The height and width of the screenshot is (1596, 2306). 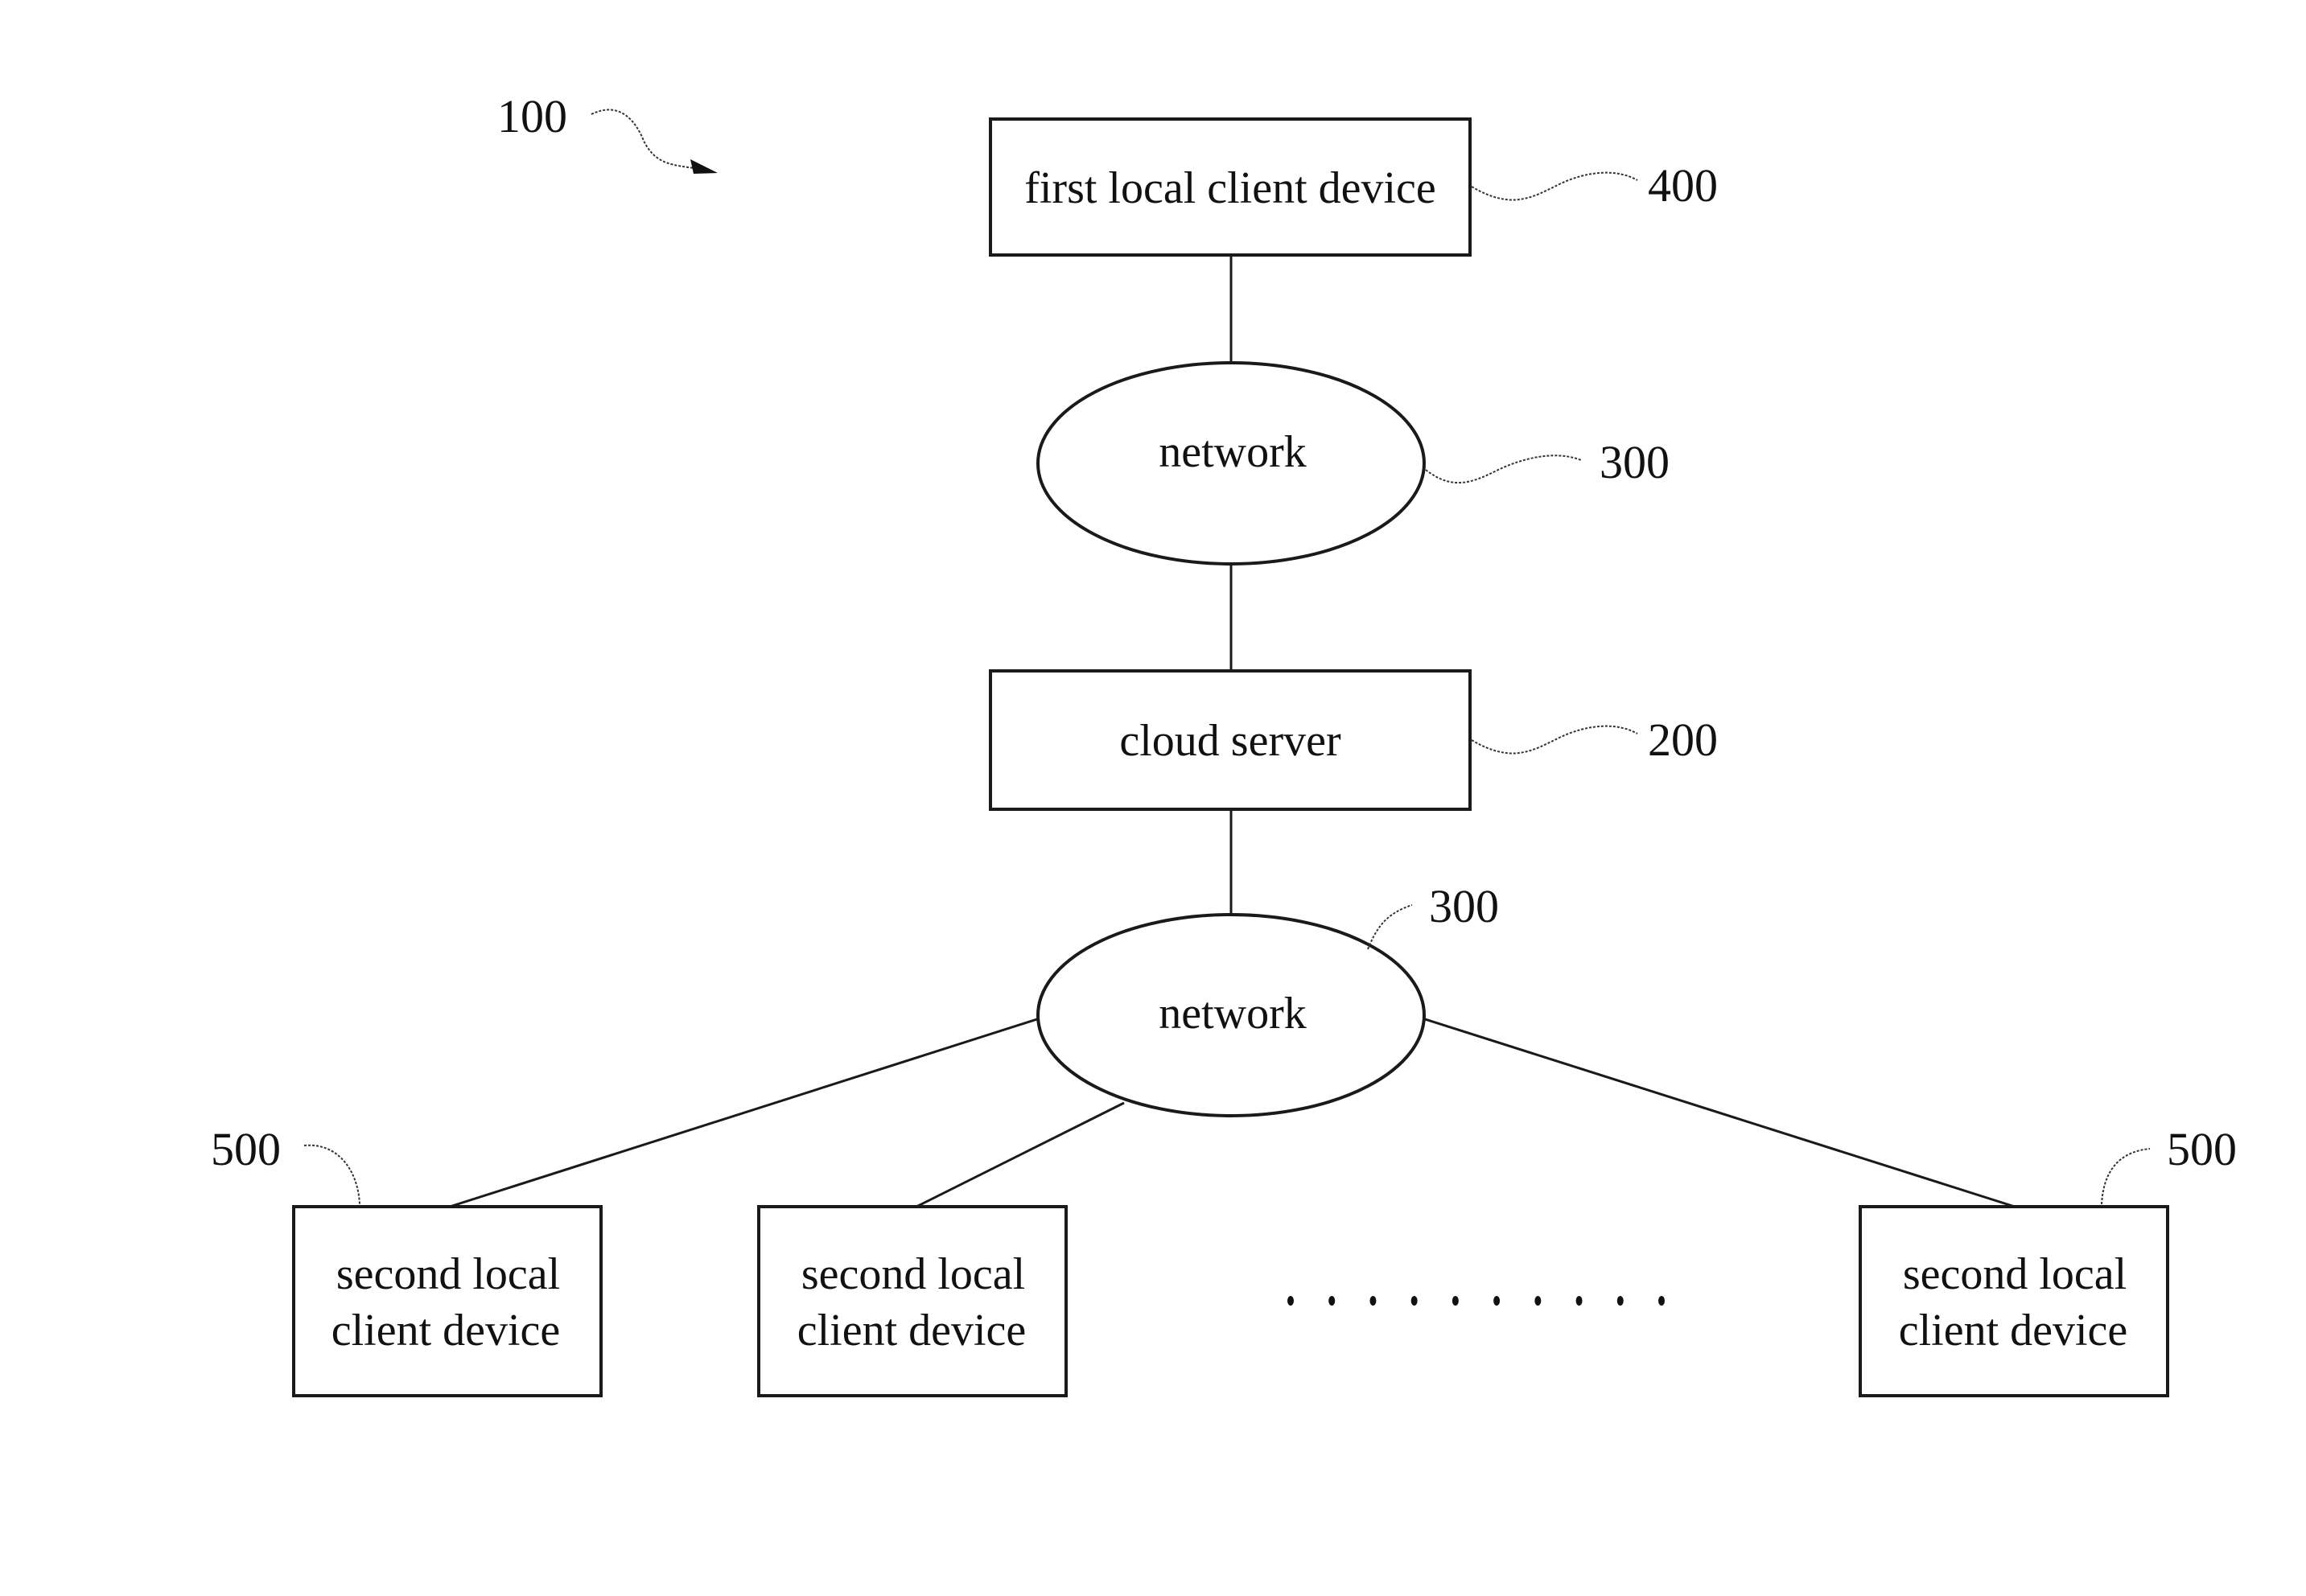 What do you see at coordinates (331, 1174) in the screenshot?
I see `ref-500-left-leader` at bounding box center [331, 1174].